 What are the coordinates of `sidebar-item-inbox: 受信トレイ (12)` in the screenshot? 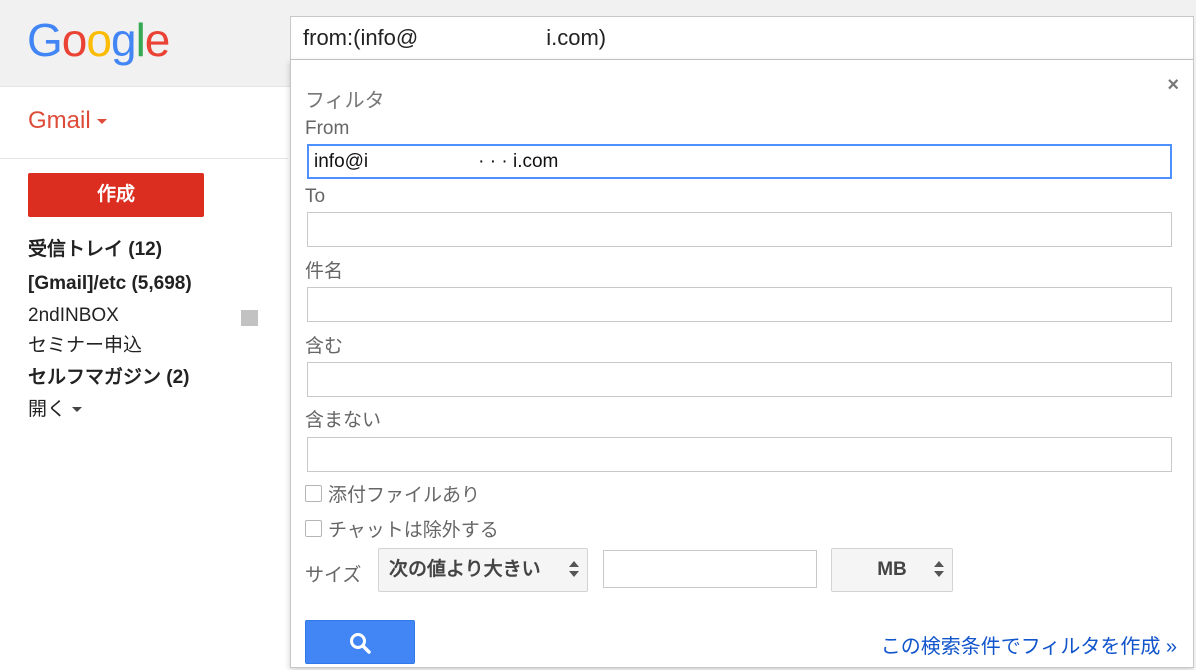 It's located at (148, 250).